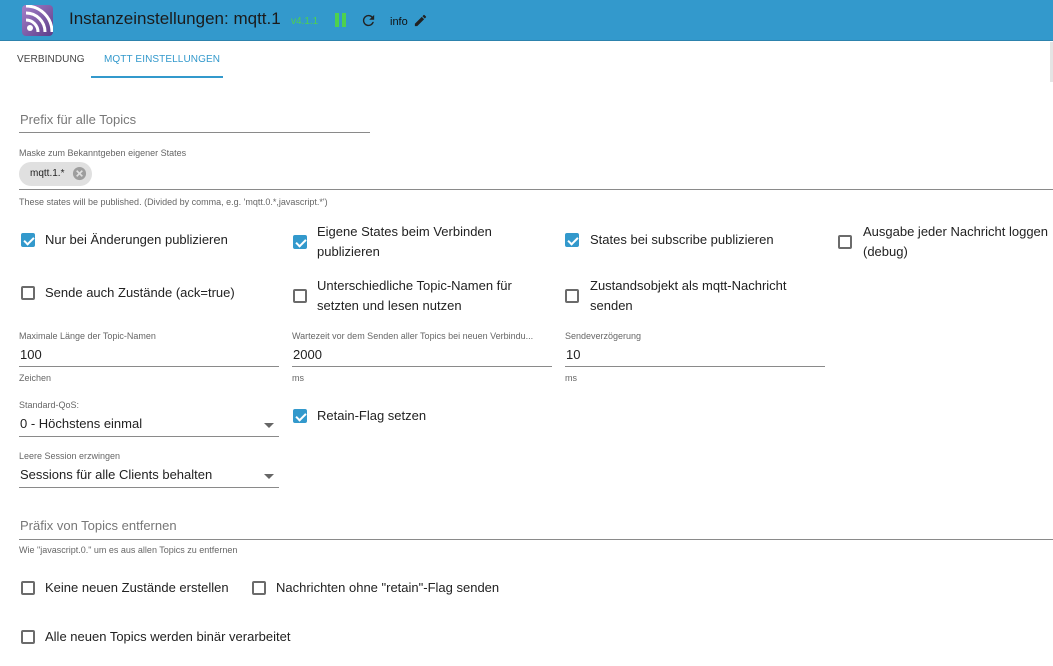  What do you see at coordinates (956, 241) in the screenshot?
I see `label-debug-log: Ausgabe jeder Nachricht loggen (debug)` at bounding box center [956, 241].